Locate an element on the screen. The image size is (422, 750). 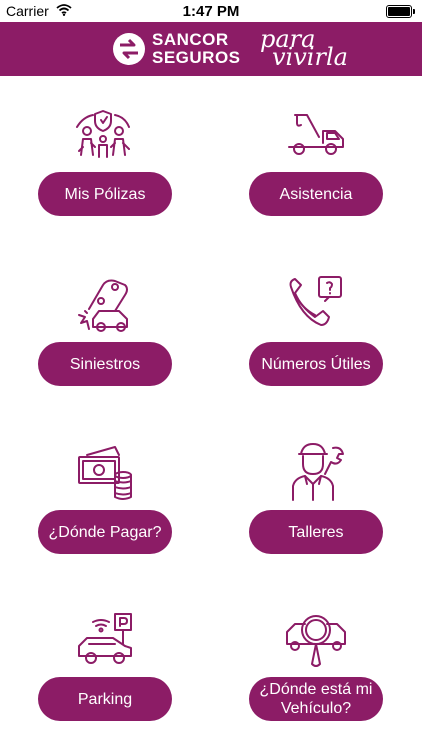
status-bar: Carrier 1:47 PM is located at coordinates (211, 11).